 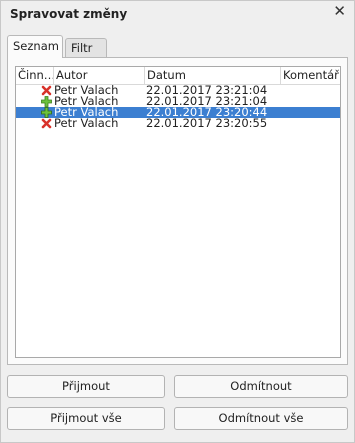 I want to click on reject-button: Odmítnout, so click(x=261, y=386).